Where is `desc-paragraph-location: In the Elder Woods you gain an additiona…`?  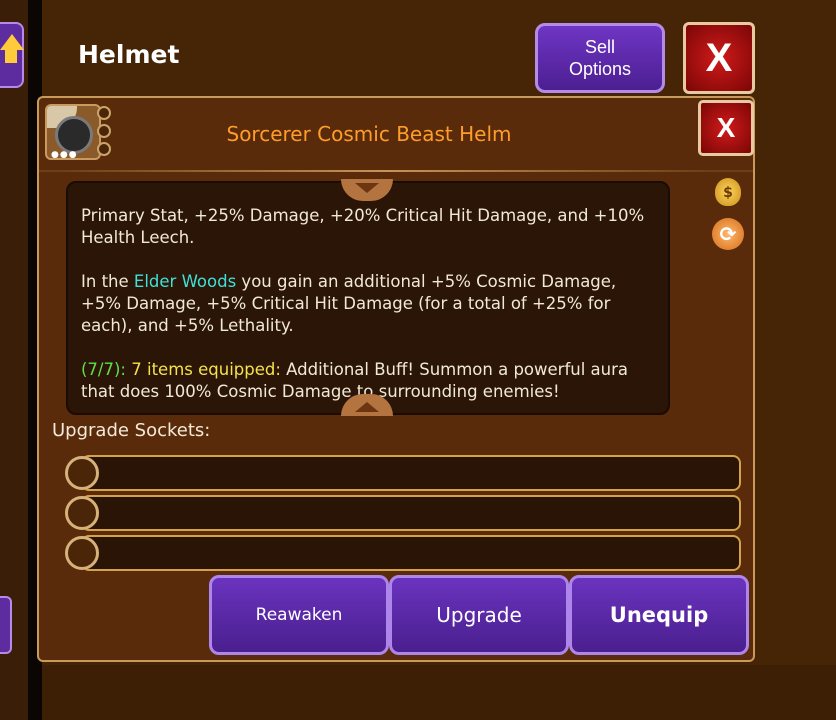 desc-paragraph-location: In the Elder Woods you gain an additiona… is located at coordinates (371, 304).